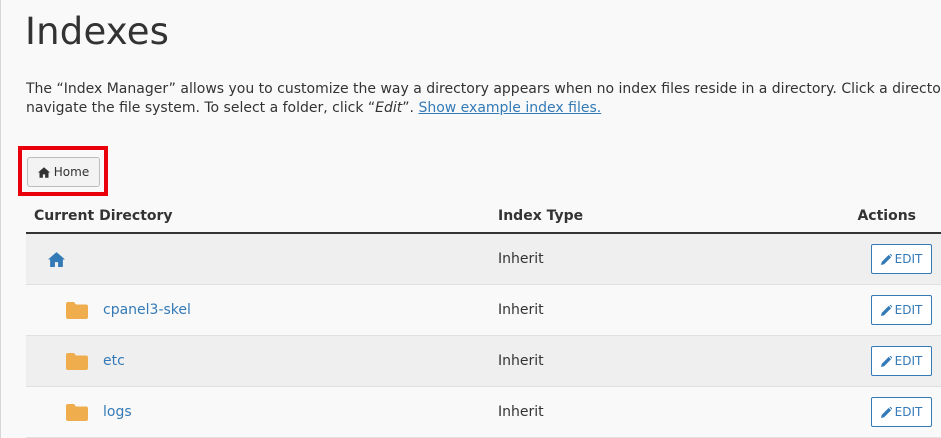 Image resolution: width=941 pixels, height=438 pixels. I want to click on table-row: logs Inherit EDIT, so click(483, 412).